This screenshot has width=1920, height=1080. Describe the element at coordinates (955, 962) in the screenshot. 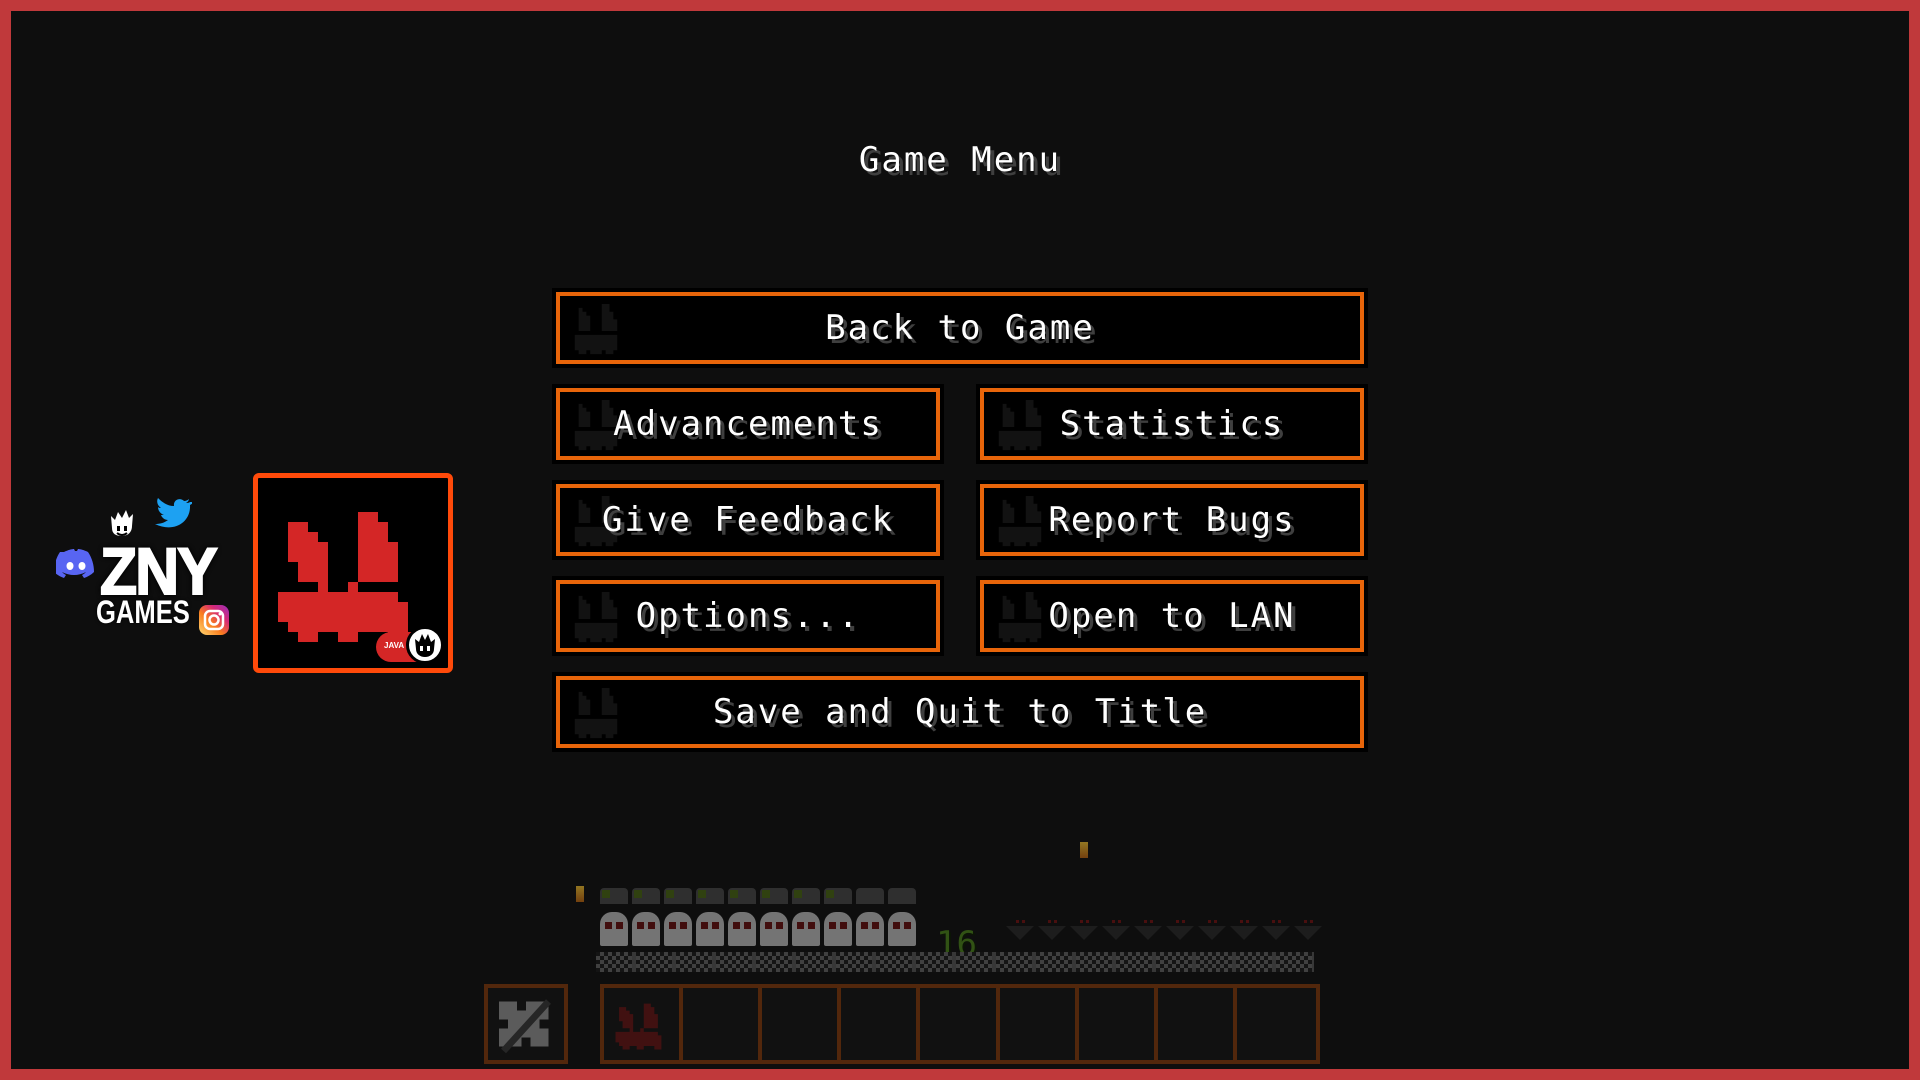

I see `xp-bar` at that location.